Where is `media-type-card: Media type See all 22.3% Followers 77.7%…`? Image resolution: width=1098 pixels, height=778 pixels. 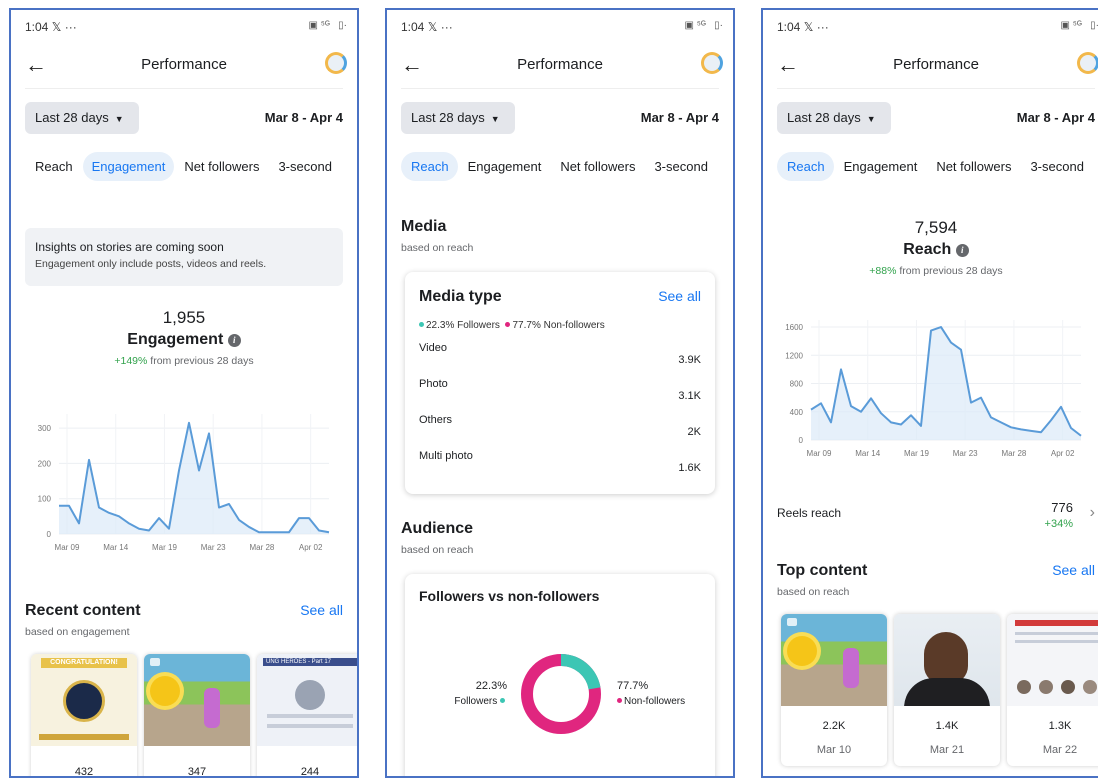 media-type-card: Media type See all 22.3% Followers 77.7%… is located at coordinates (560, 383).